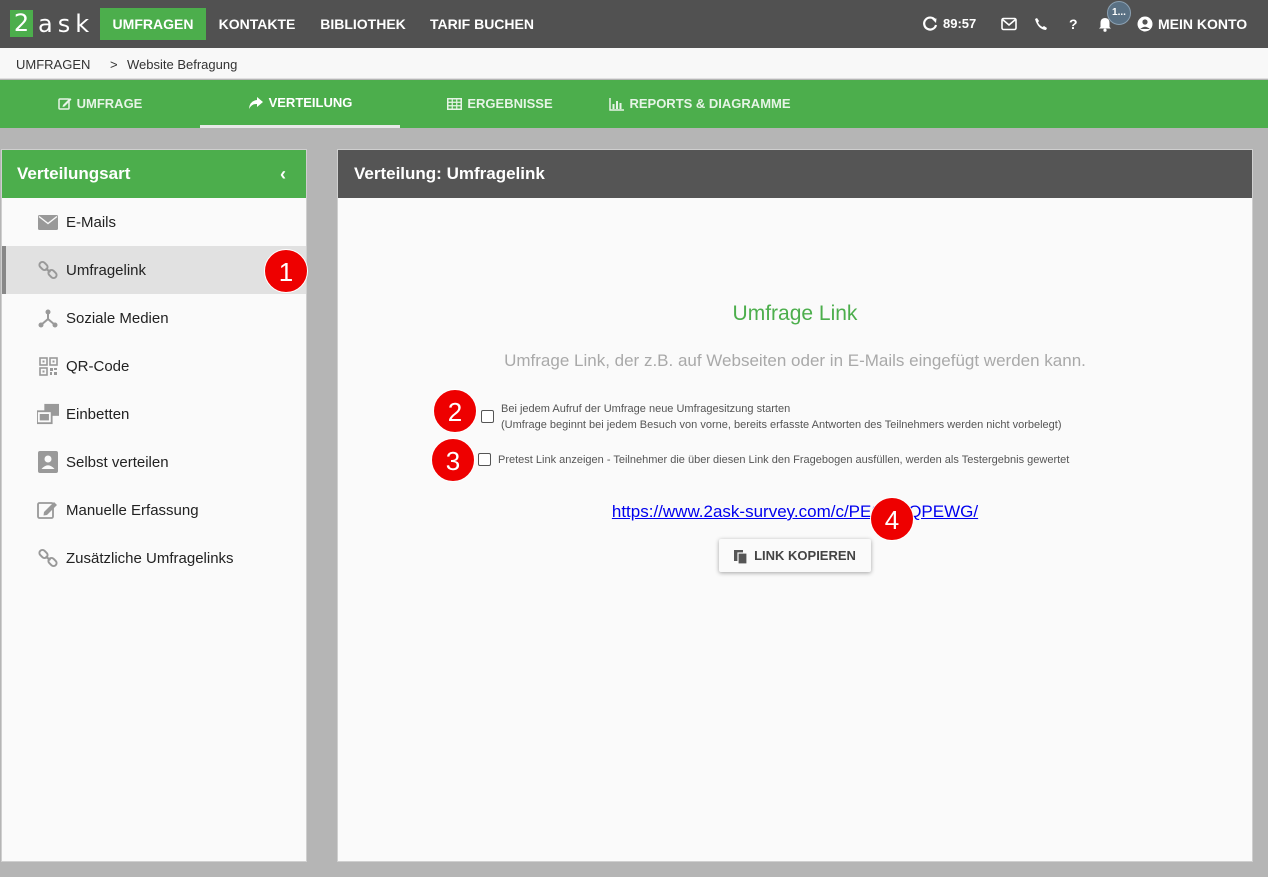  I want to click on tab-label: UMFRAGE, so click(109, 103).